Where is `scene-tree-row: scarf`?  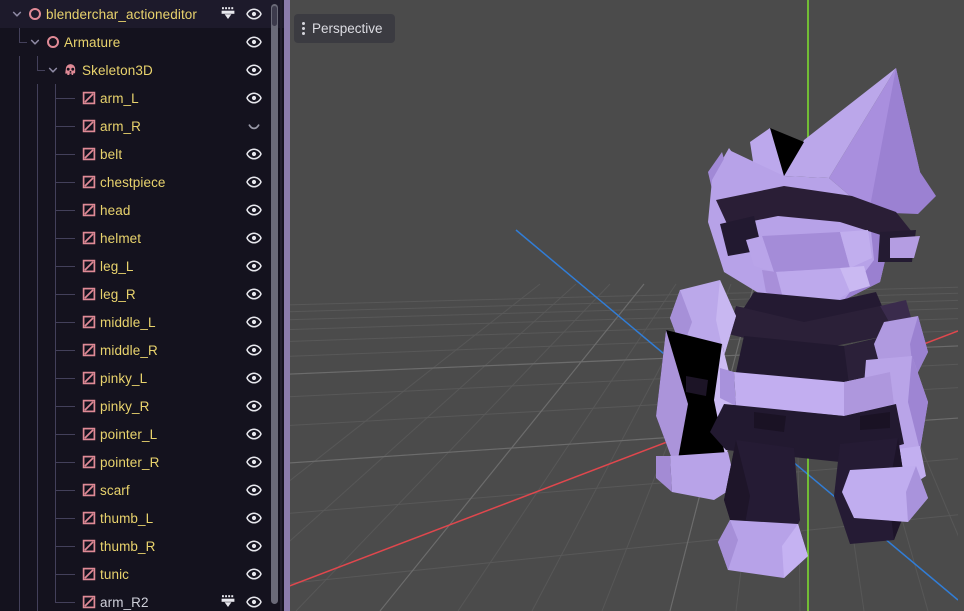
scene-tree-row: scarf is located at coordinates (142, 490).